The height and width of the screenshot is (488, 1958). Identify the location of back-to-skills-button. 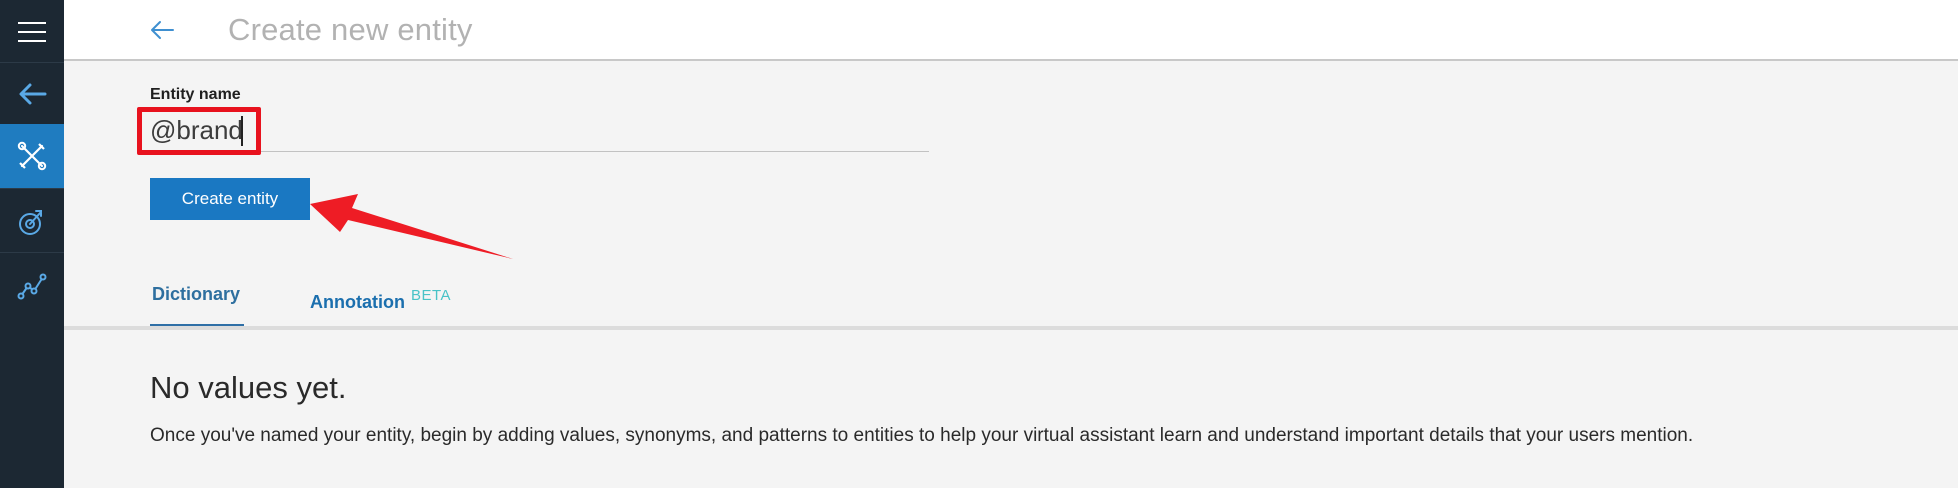
(32, 94).